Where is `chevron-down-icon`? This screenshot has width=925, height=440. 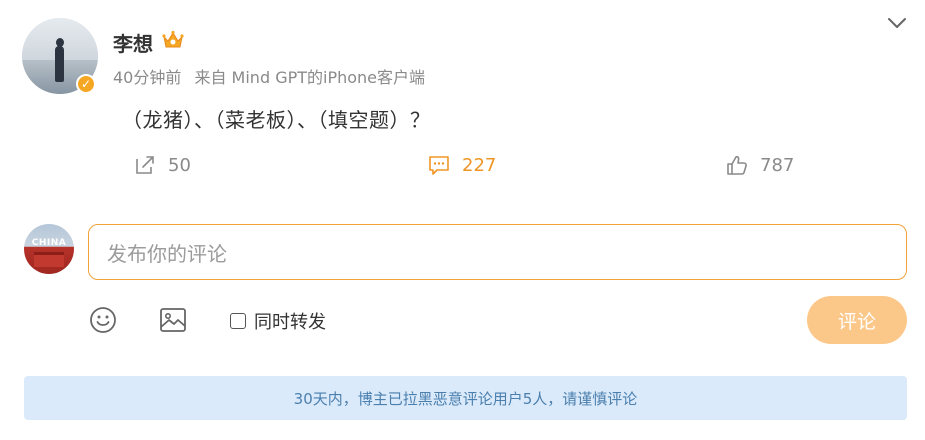 chevron-down-icon is located at coordinates (897, 23).